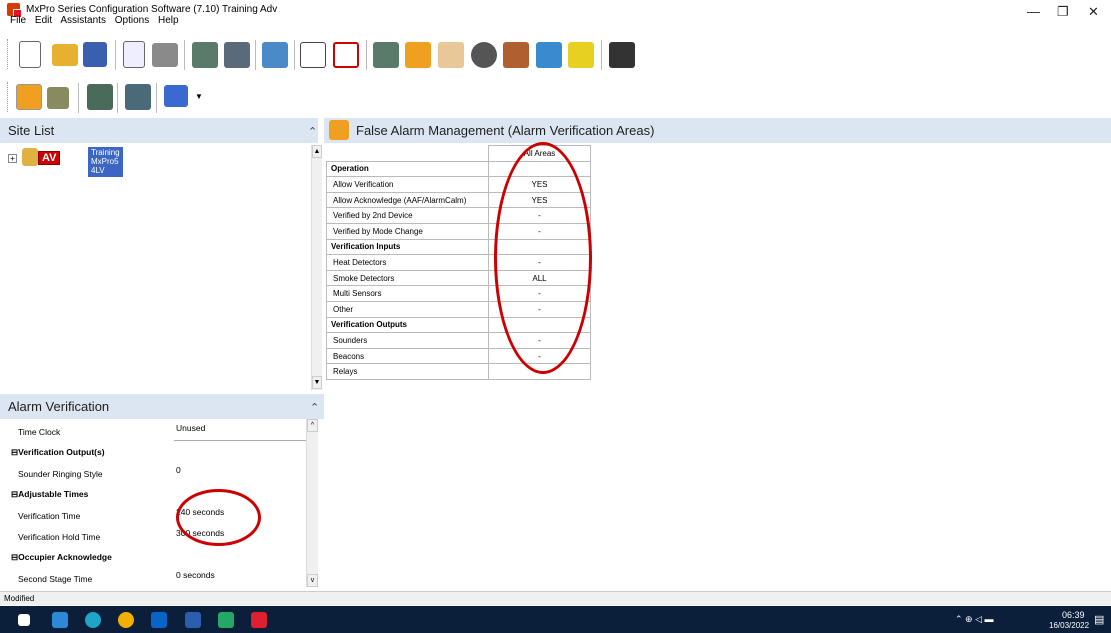 The image size is (1111, 633). What do you see at coordinates (162, 406) in the screenshot?
I see `alarm-verification-header: Alarm Verification` at bounding box center [162, 406].